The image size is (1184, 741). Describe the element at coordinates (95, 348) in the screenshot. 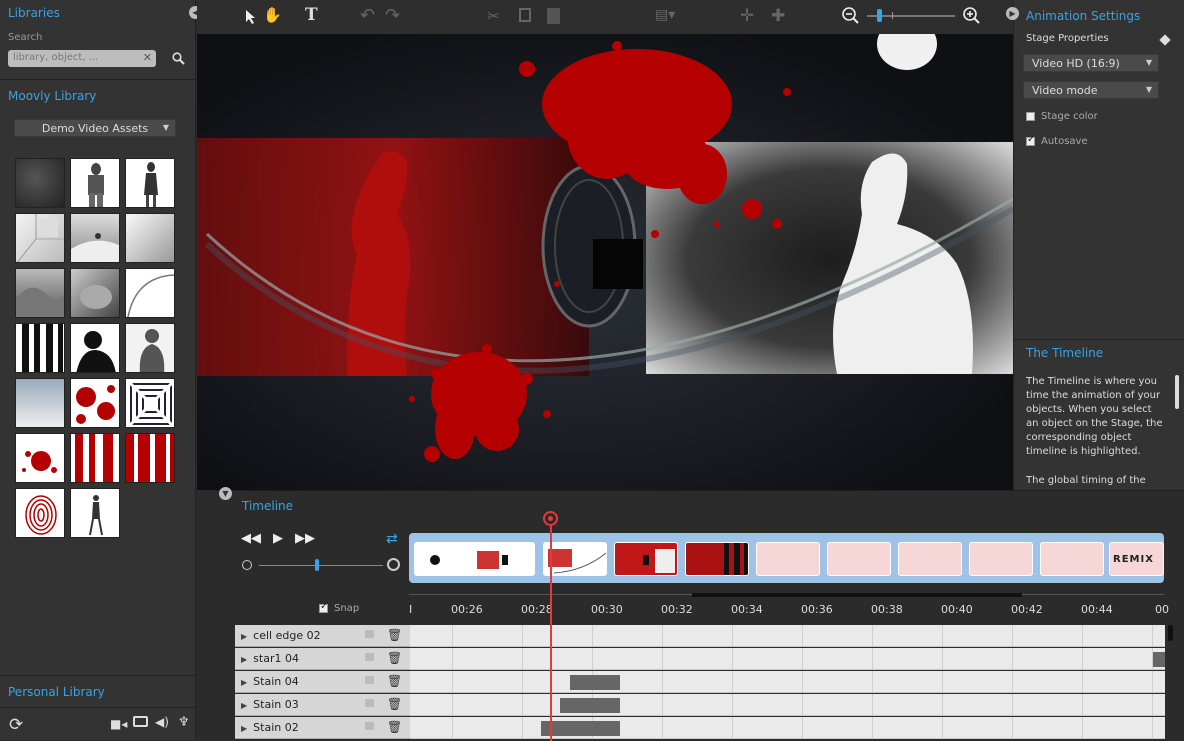

I see `asset-thumbnail-silhouette-phone` at that location.